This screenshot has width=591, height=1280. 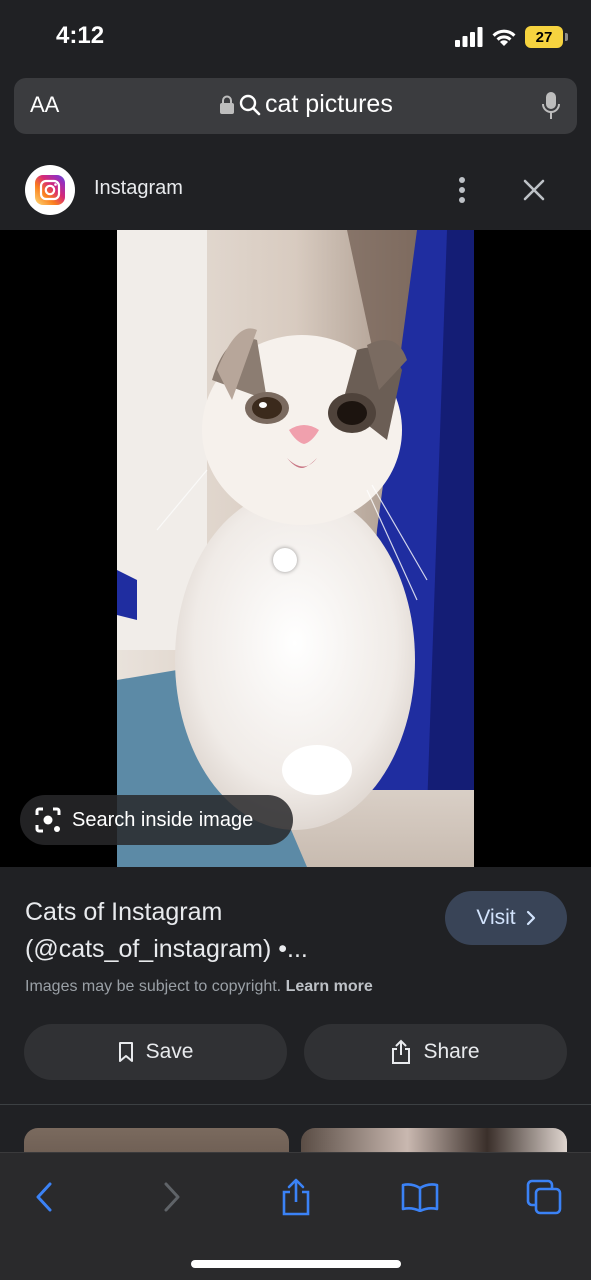 I want to click on site-name: Instagram, so click(x=138, y=188).